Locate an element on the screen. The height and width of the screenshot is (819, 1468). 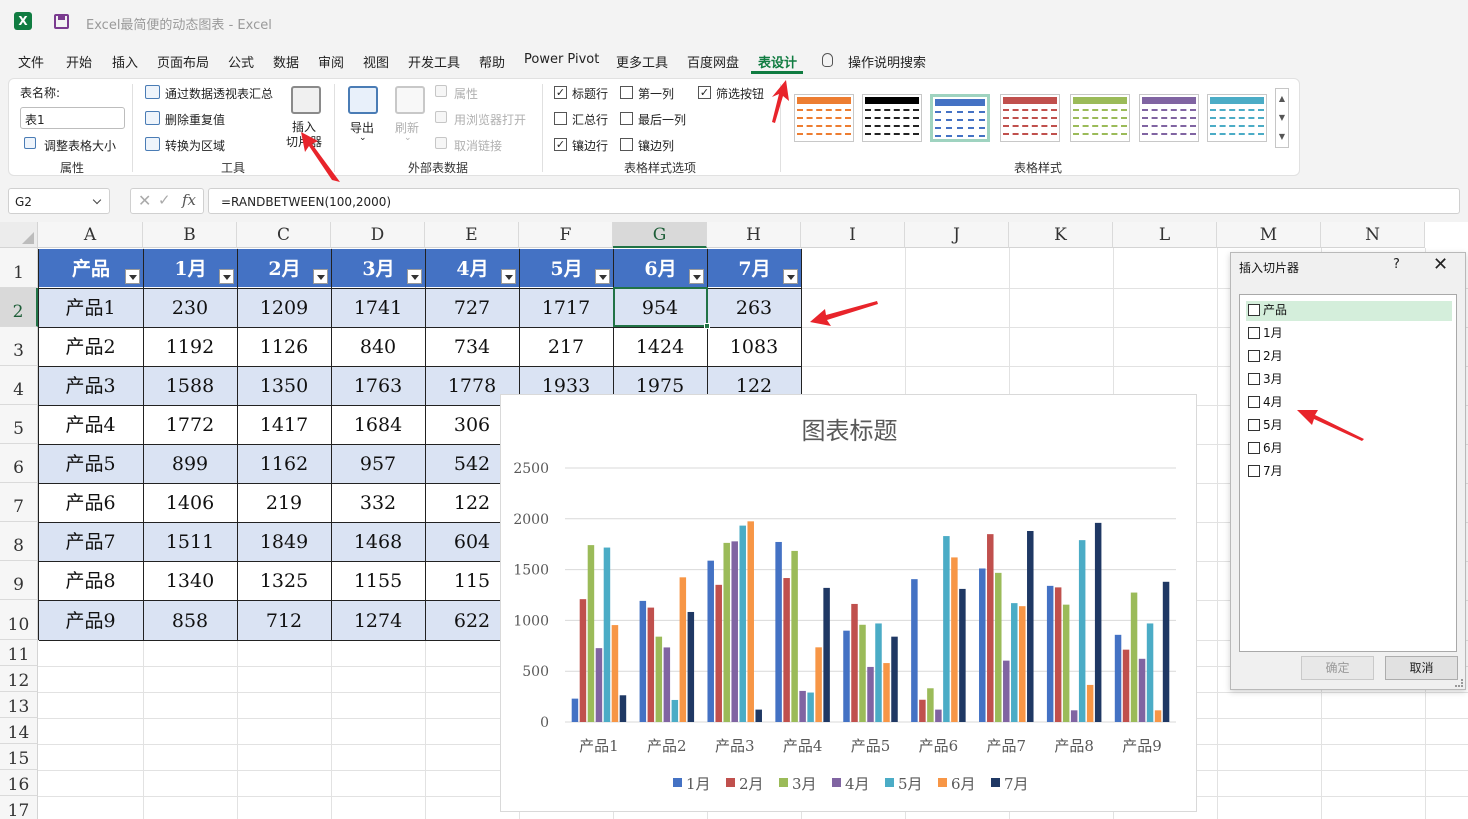
column-header: G is located at coordinates (660, 235).